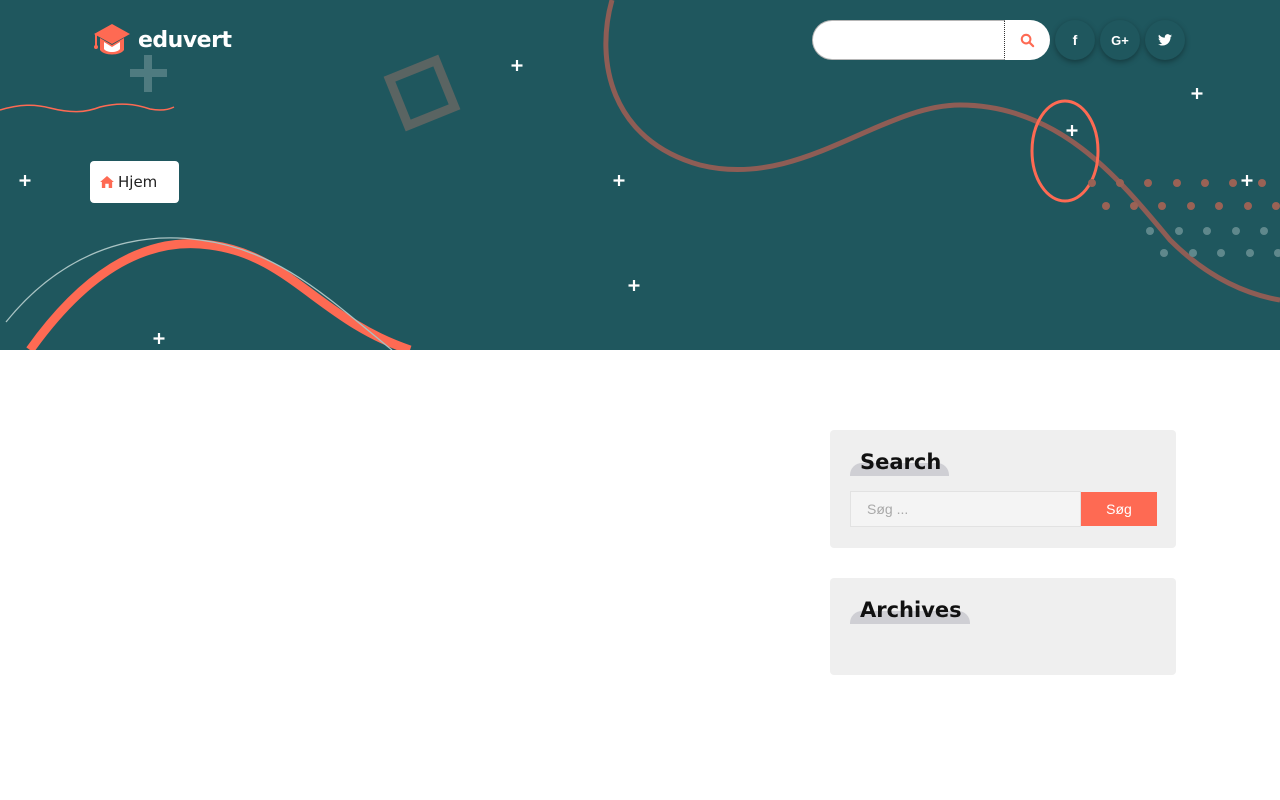 The width and height of the screenshot is (1280, 800). Describe the element at coordinates (911, 610) in the screenshot. I see `archives-widget-title: Archives` at that location.